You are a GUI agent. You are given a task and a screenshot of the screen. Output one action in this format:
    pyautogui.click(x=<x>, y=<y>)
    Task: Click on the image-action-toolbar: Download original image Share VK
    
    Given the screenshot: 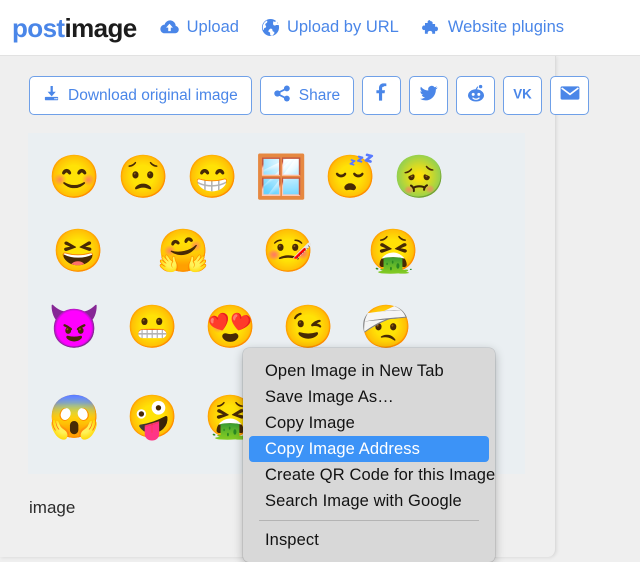 What is the action you would take?
    pyautogui.click(x=309, y=95)
    